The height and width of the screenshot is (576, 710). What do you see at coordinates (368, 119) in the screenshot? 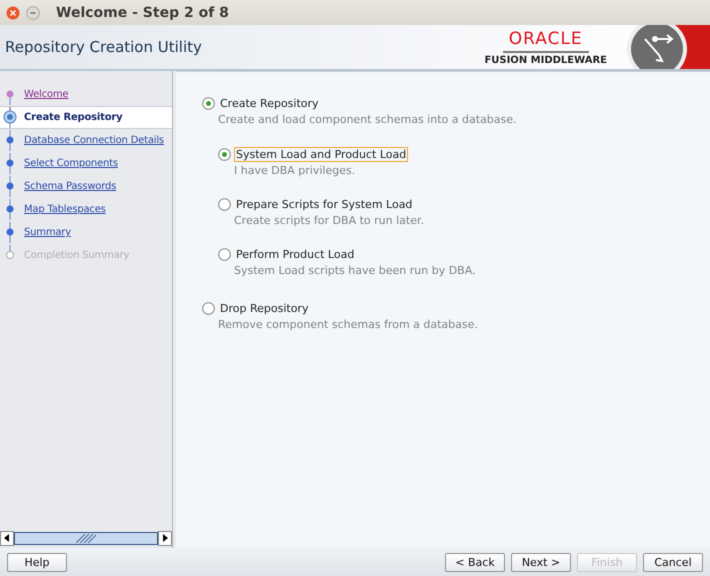
I see `option-description: Create and load component schemas into a database.` at bounding box center [368, 119].